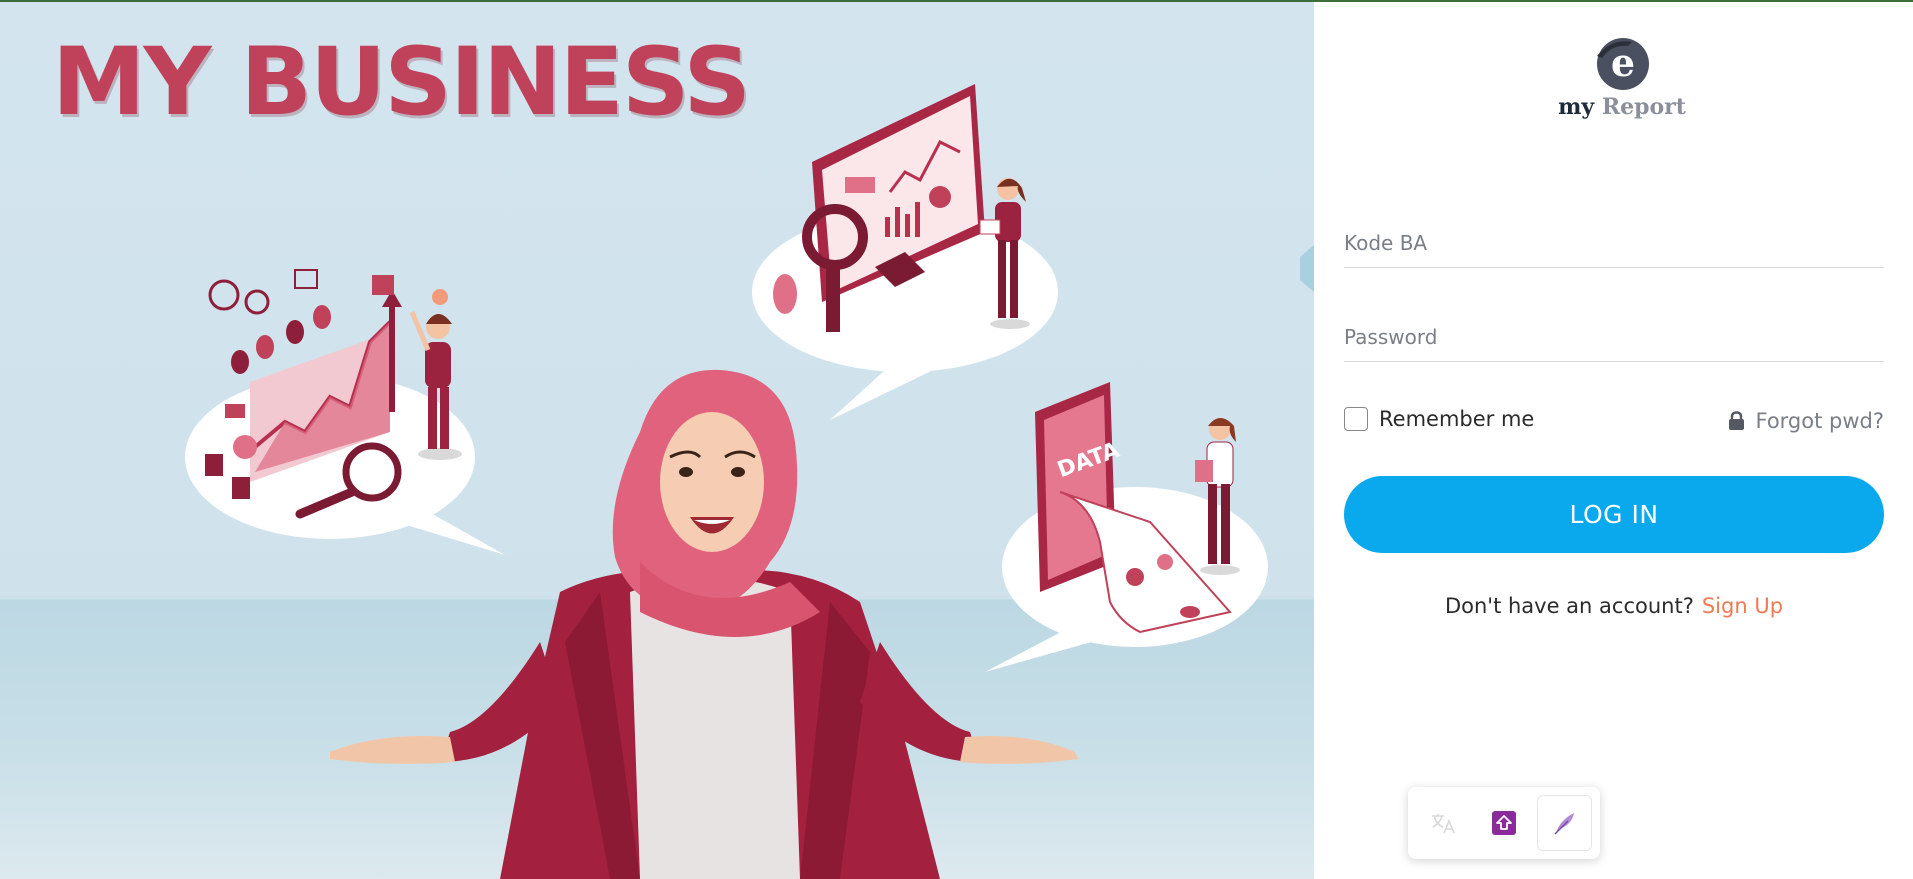 Image resolution: width=1913 pixels, height=879 pixels. Describe the element at coordinates (1569, 606) in the screenshot. I see `signup-prompt: Don't have an account?` at that location.